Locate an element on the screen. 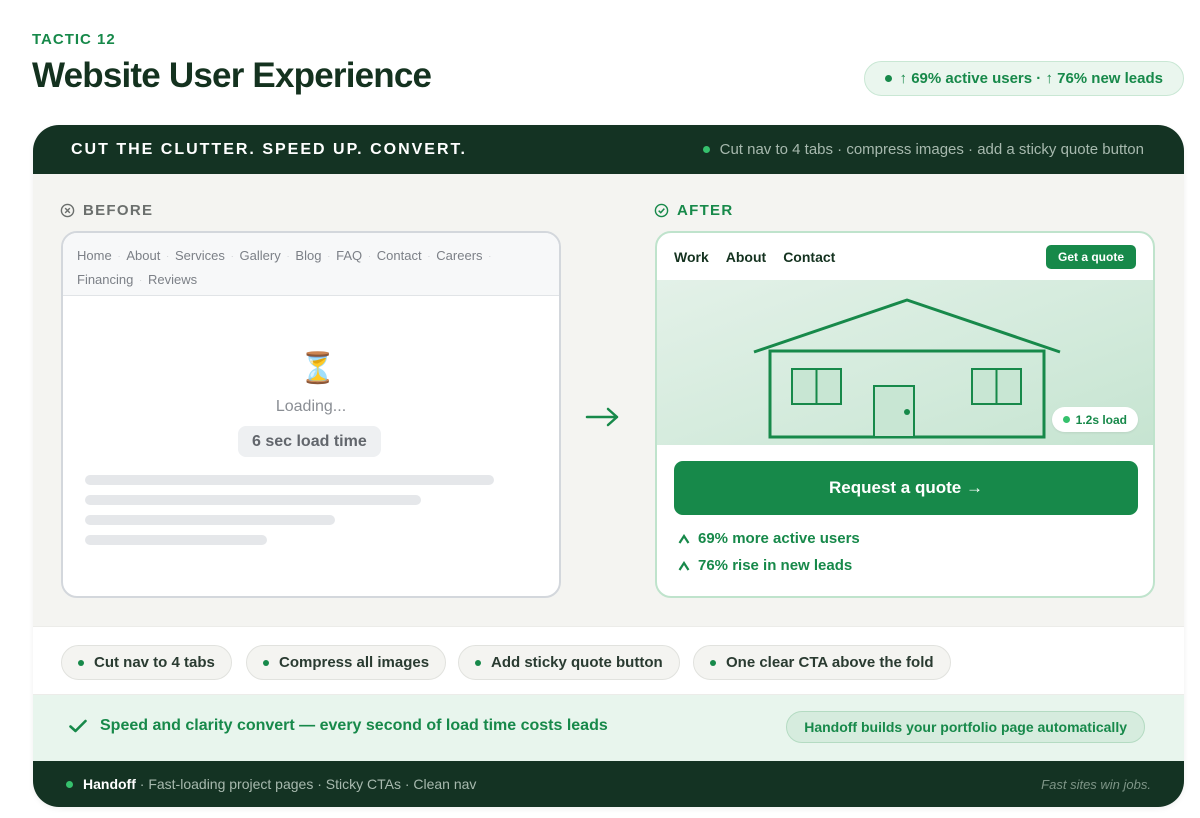 The image size is (1200, 818). load-time-badge: 6 sec load time is located at coordinates (309, 441).